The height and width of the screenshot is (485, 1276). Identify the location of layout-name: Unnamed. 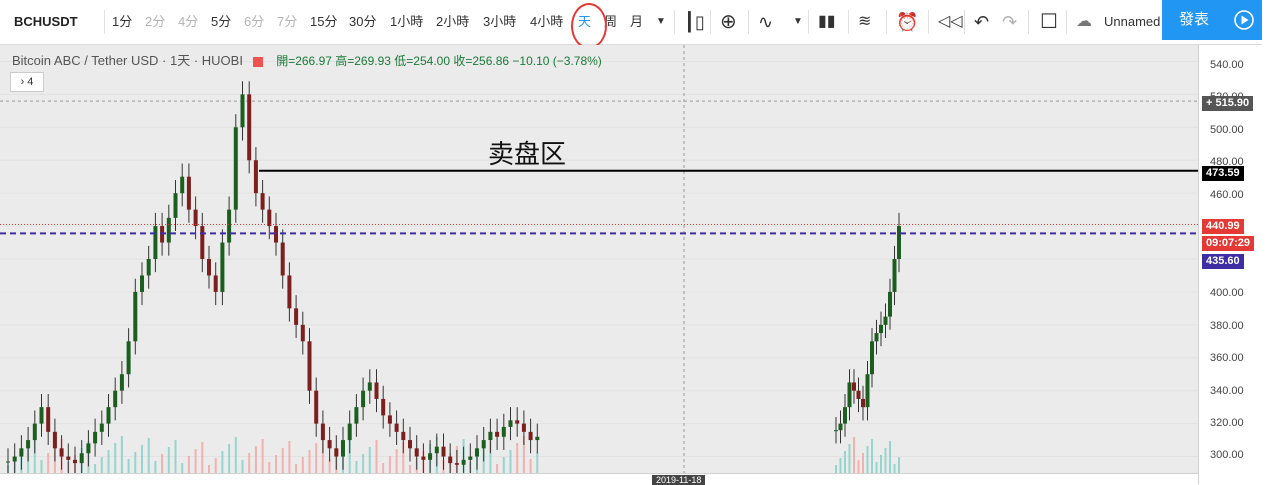
(1132, 22).